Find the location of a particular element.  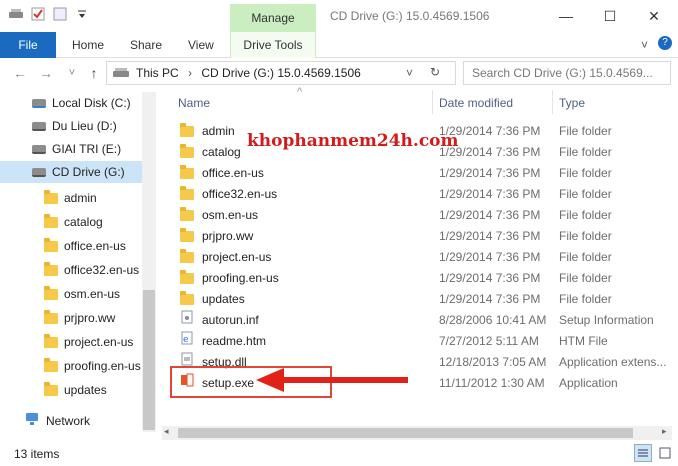

details-view-button is located at coordinates (643, 453).